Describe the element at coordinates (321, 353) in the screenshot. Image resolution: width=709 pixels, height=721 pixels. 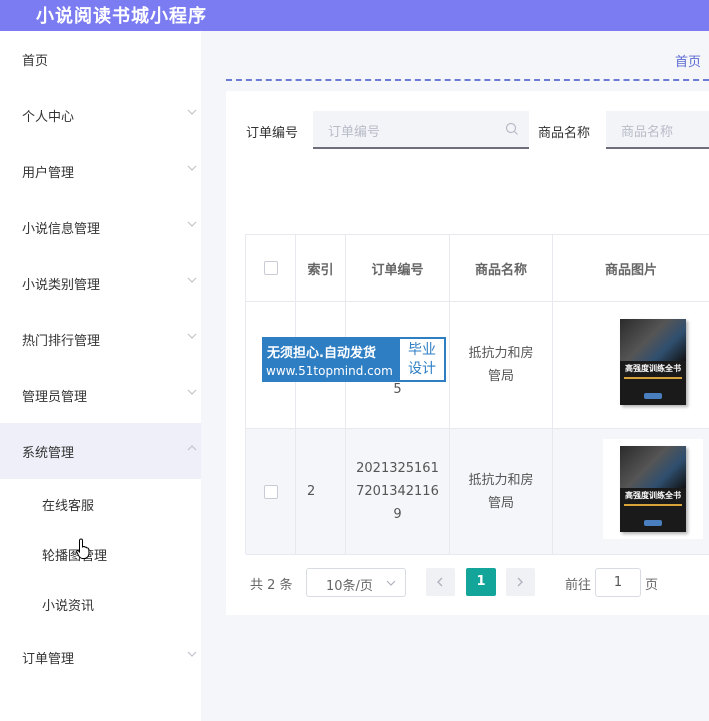
I see `watermark-line1: 无须担心.自动发货` at that location.